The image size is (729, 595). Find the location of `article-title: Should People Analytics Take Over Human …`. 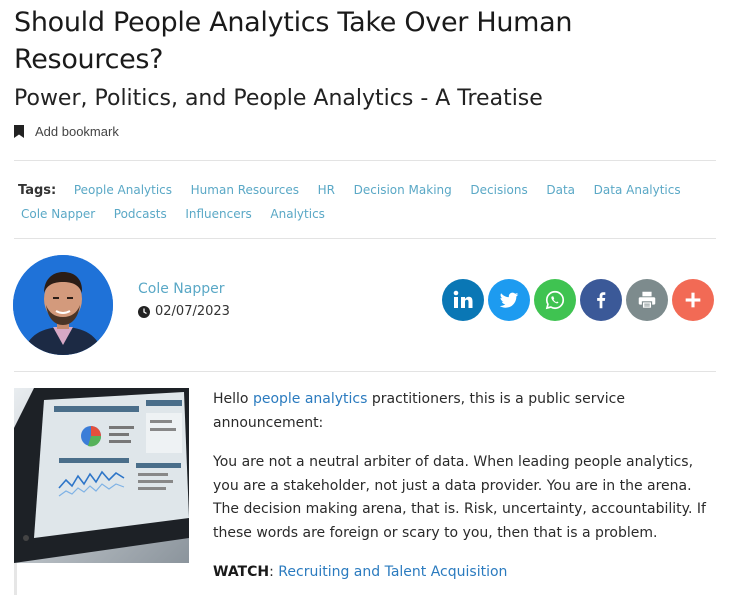

article-title: Should People Analytics Take Over Human … is located at coordinates (293, 41).